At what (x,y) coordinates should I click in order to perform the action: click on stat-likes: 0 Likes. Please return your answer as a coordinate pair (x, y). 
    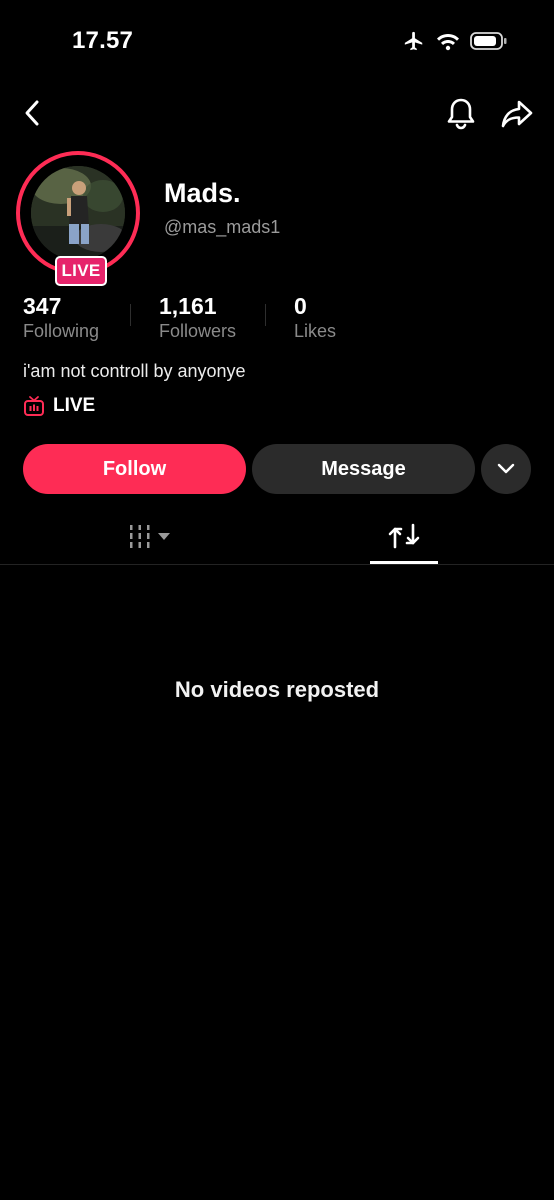
    Looking at the image, I should click on (315, 317).